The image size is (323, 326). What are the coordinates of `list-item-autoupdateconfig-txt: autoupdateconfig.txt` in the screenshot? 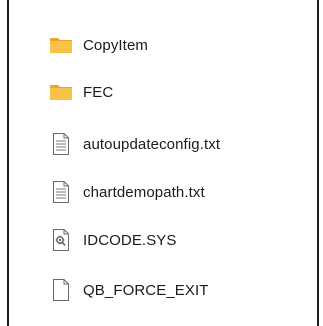 It's located at (134, 144).